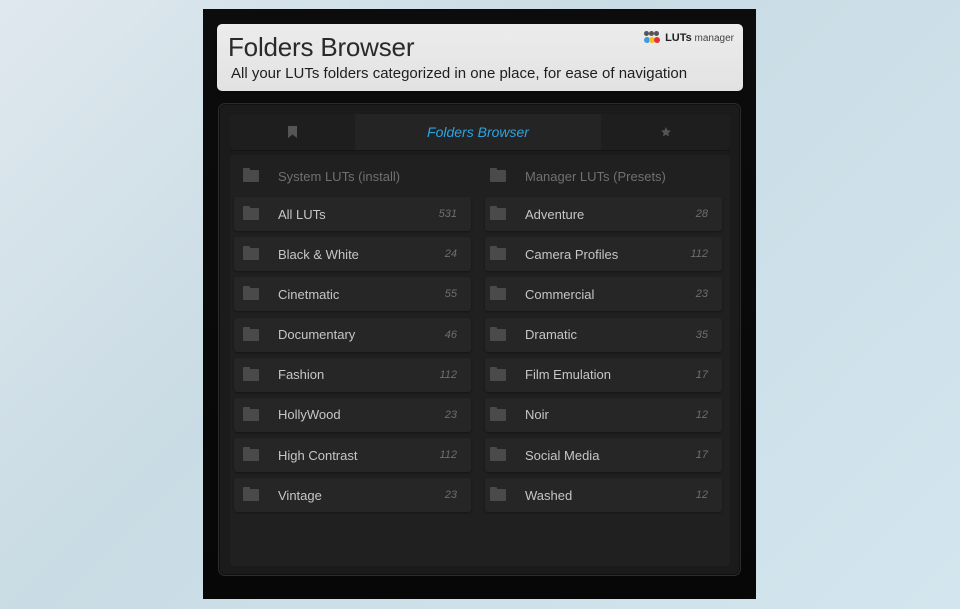 The height and width of the screenshot is (609, 960). I want to click on column-header-manager: Manager LUTs (Presets), so click(603, 176).